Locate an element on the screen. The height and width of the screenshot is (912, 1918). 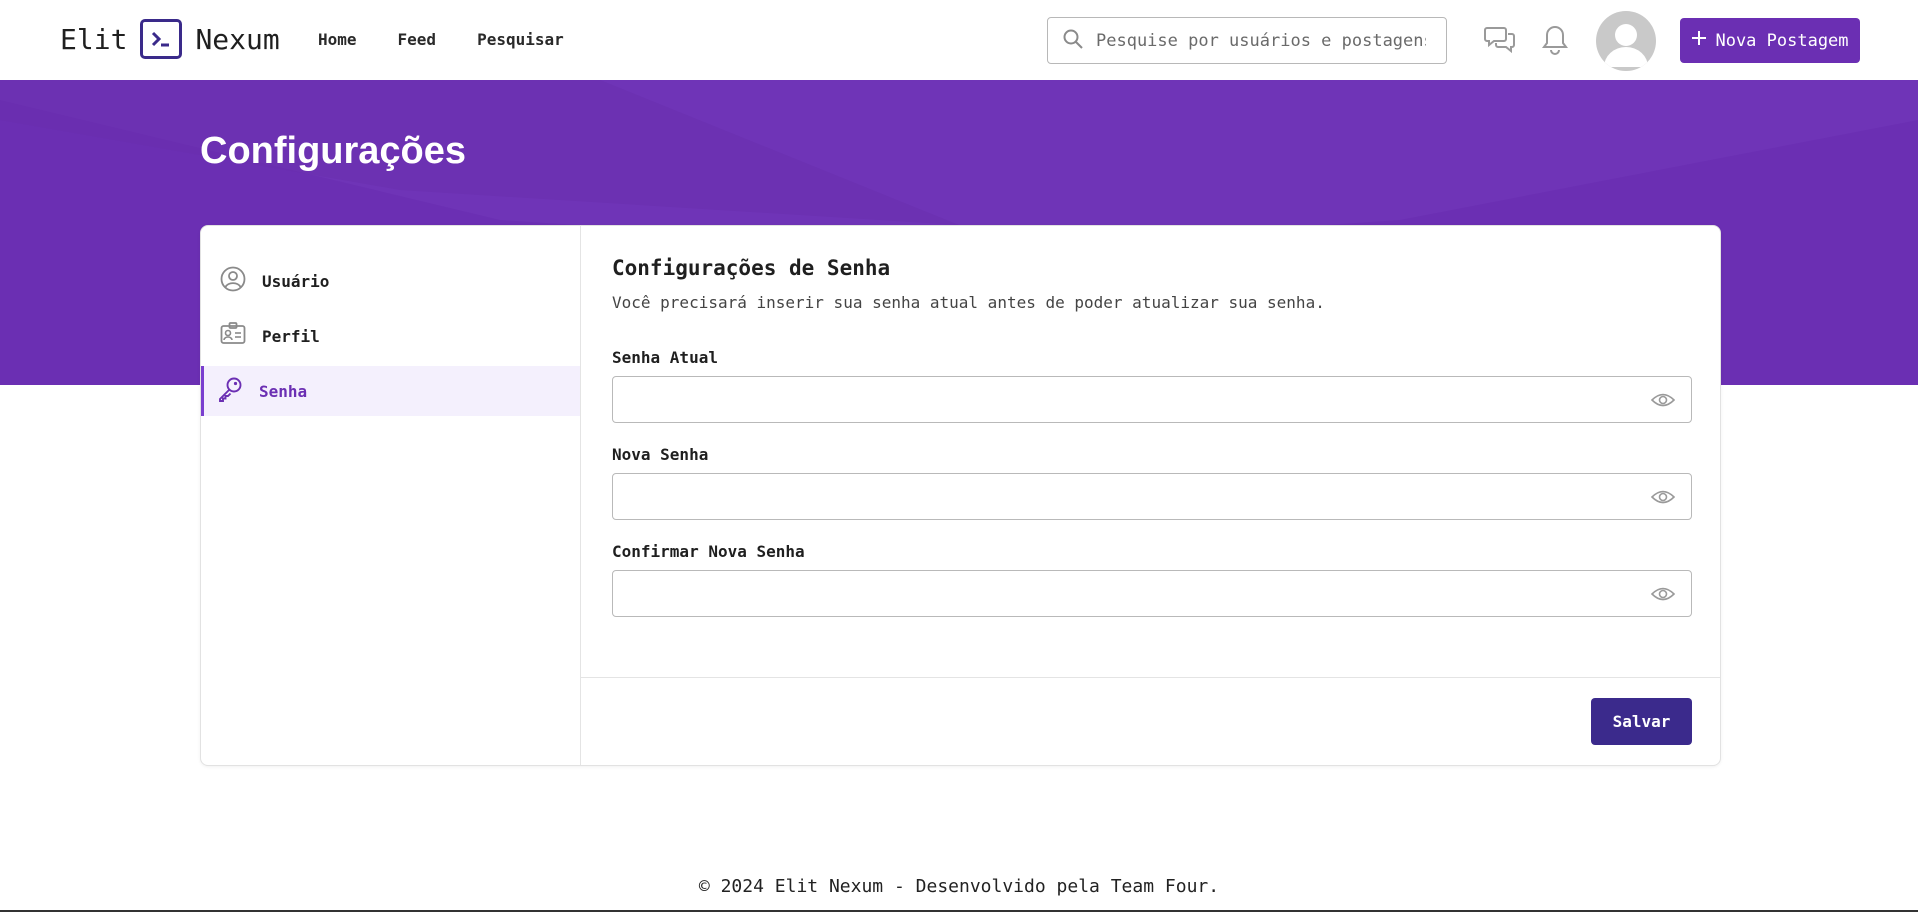
sidebar-item-label: Senha is located at coordinates (283, 391).